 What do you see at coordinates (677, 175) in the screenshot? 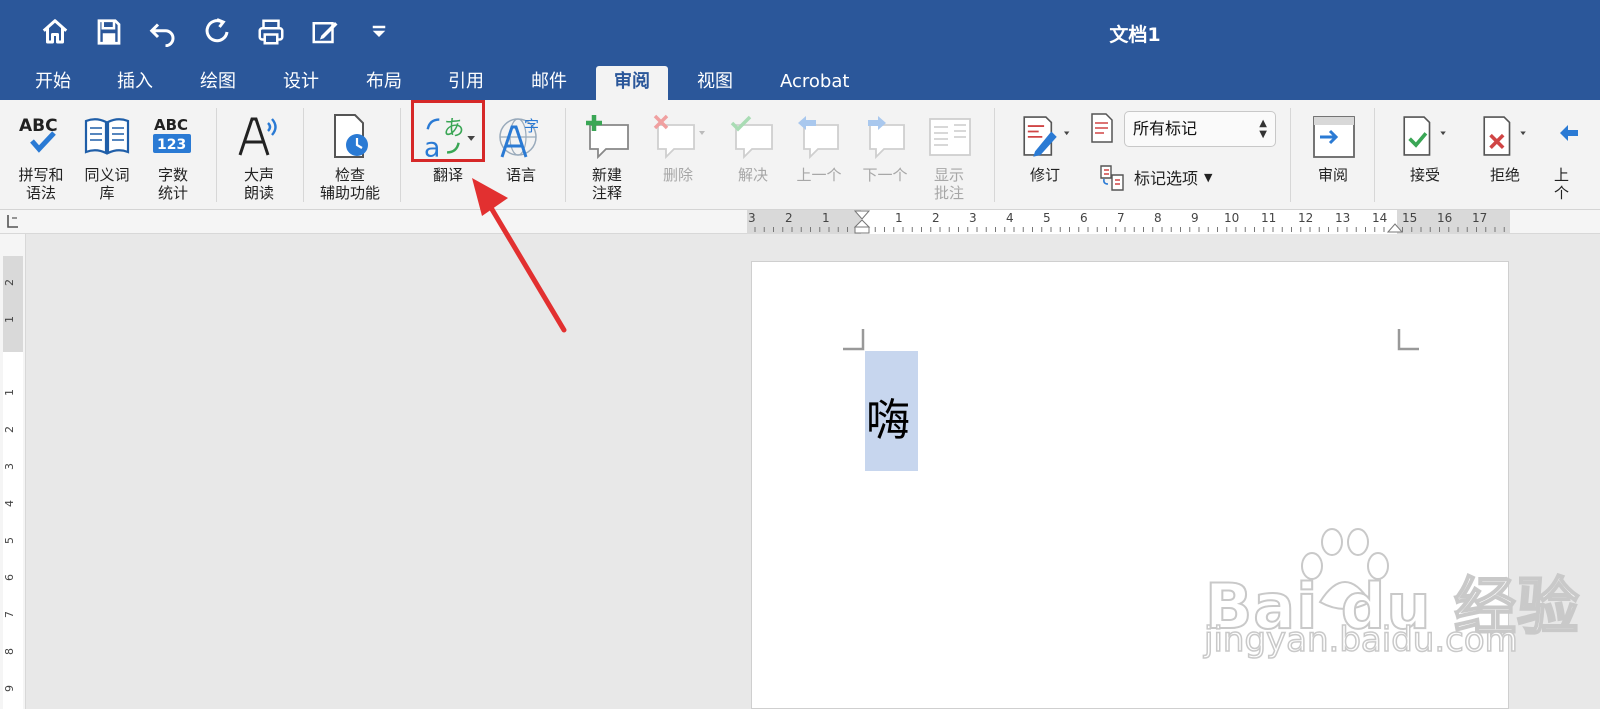
I see `delete-comment-label: 删除` at bounding box center [677, 175].